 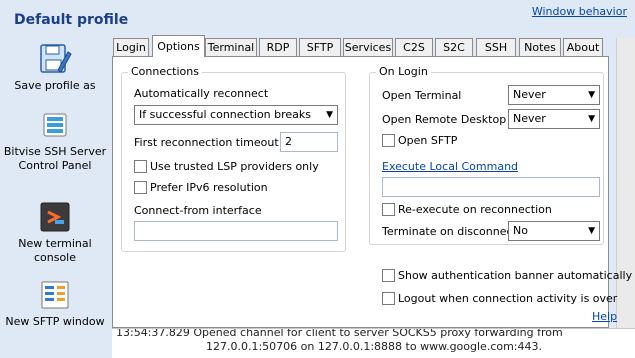 I want to click on sidebar-item-label: New terminal console, so click(x=55, y=250).